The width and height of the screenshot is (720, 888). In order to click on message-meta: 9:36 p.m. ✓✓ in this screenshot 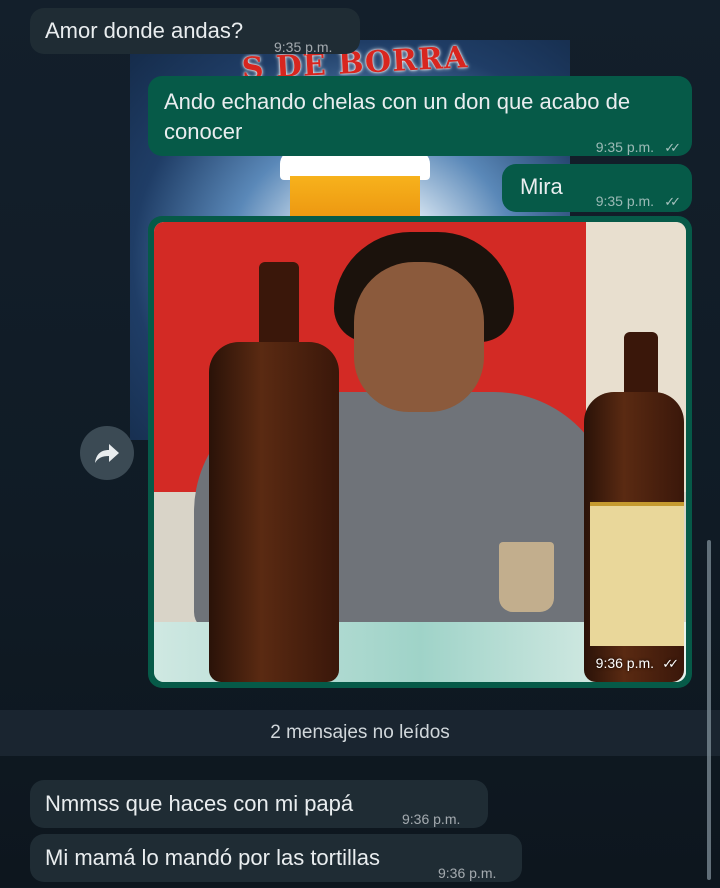, I will do `click(637, 663)`.